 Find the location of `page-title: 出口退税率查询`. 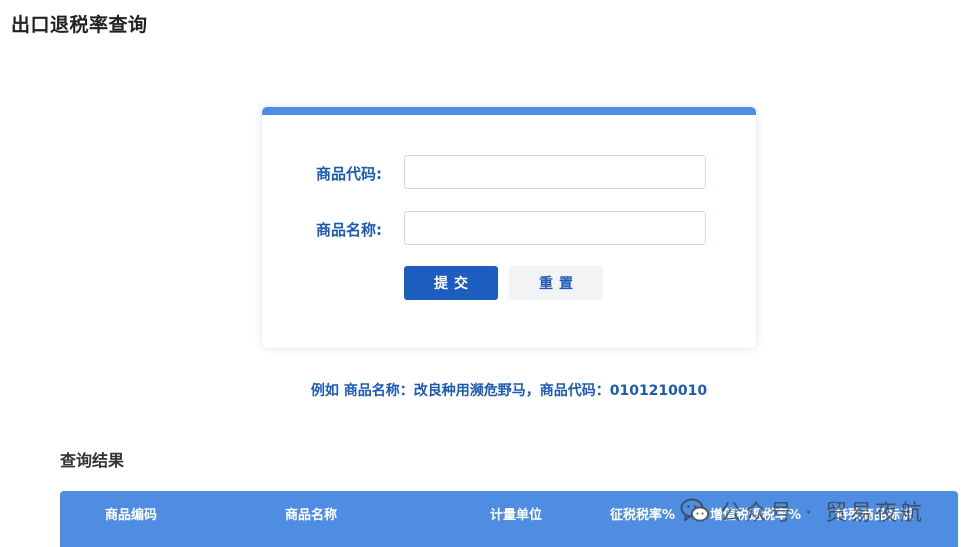

page-title: 出口退税率查询 is located at coordinates (79, 25).